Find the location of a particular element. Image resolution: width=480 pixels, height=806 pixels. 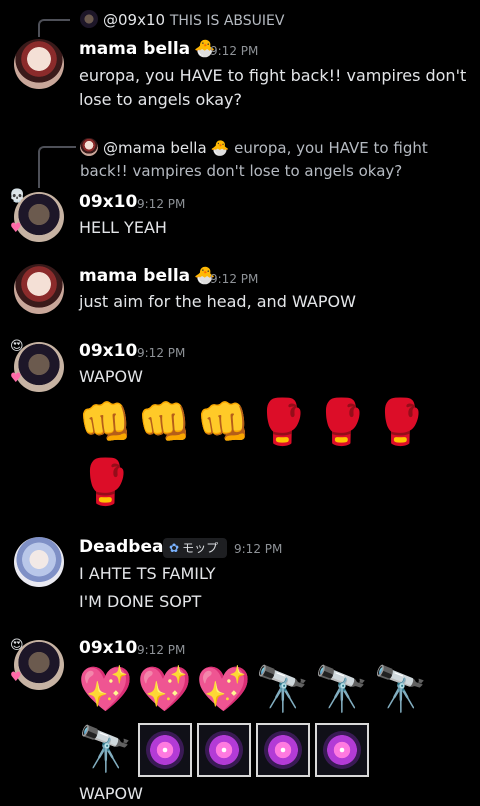

role-tag: ✿ モップ is located at coordinates (195, 548).